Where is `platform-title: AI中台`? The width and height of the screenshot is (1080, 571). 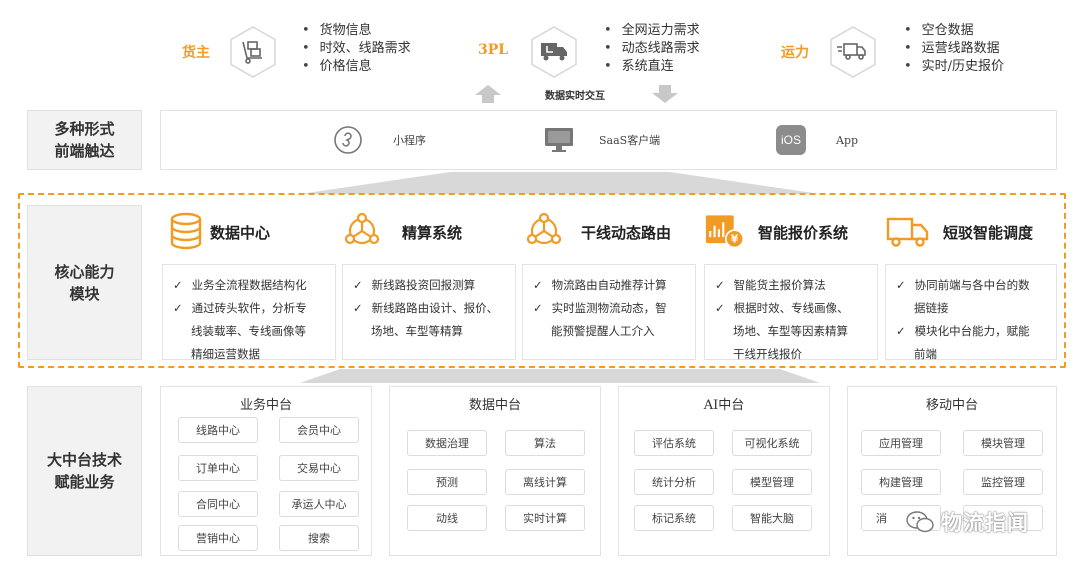
platform-title: AI中台 is located at coordinates (724, 405).